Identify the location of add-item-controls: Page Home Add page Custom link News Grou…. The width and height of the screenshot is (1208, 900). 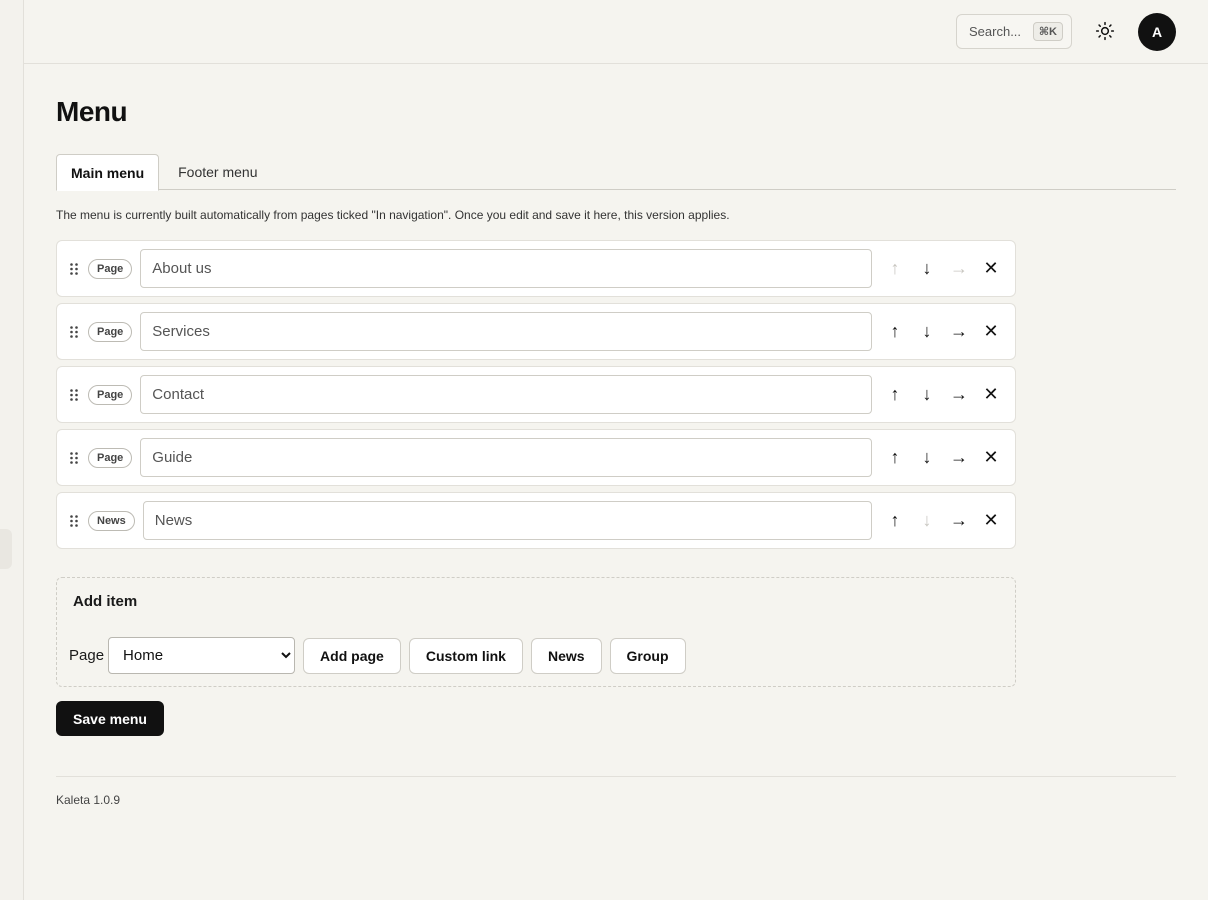
(381, 655).